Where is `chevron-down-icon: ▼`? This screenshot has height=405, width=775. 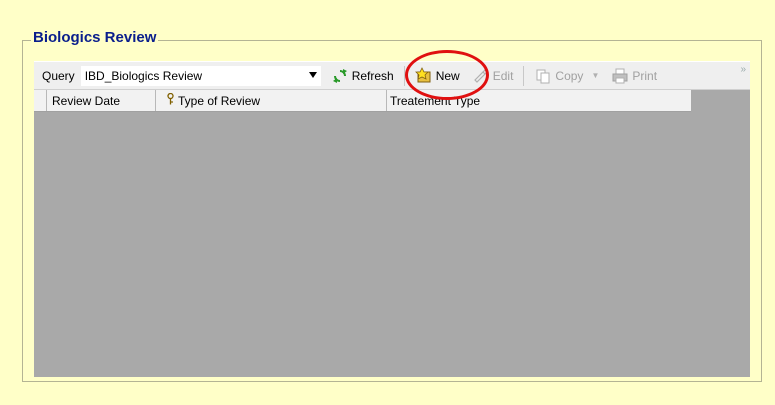 chevron-down-icon: ▼ is located at coordinates (595, 75).